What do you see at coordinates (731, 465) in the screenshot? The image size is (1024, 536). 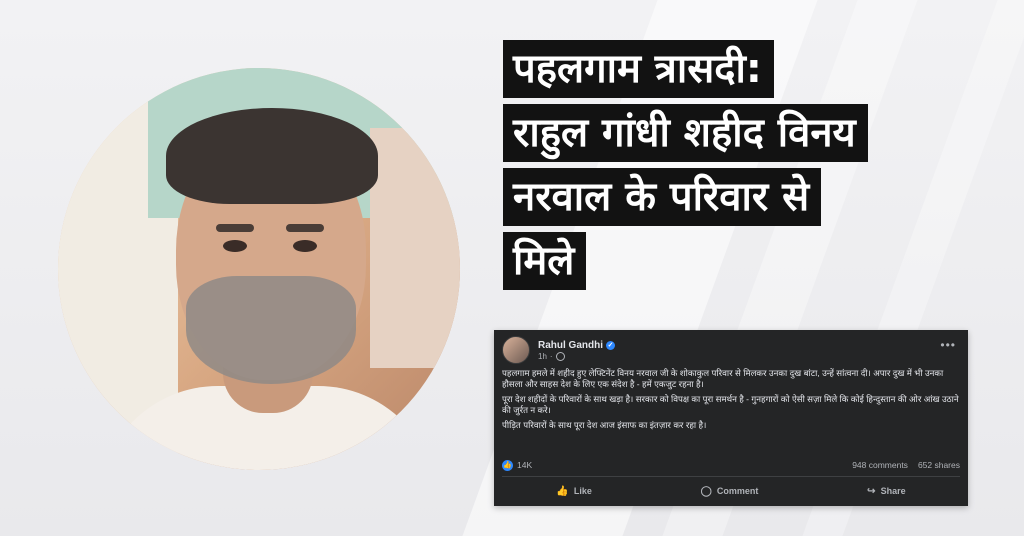 I see `post-stats: 👍 14K 948 comments 652 shares` at bounding box center [731, 465].